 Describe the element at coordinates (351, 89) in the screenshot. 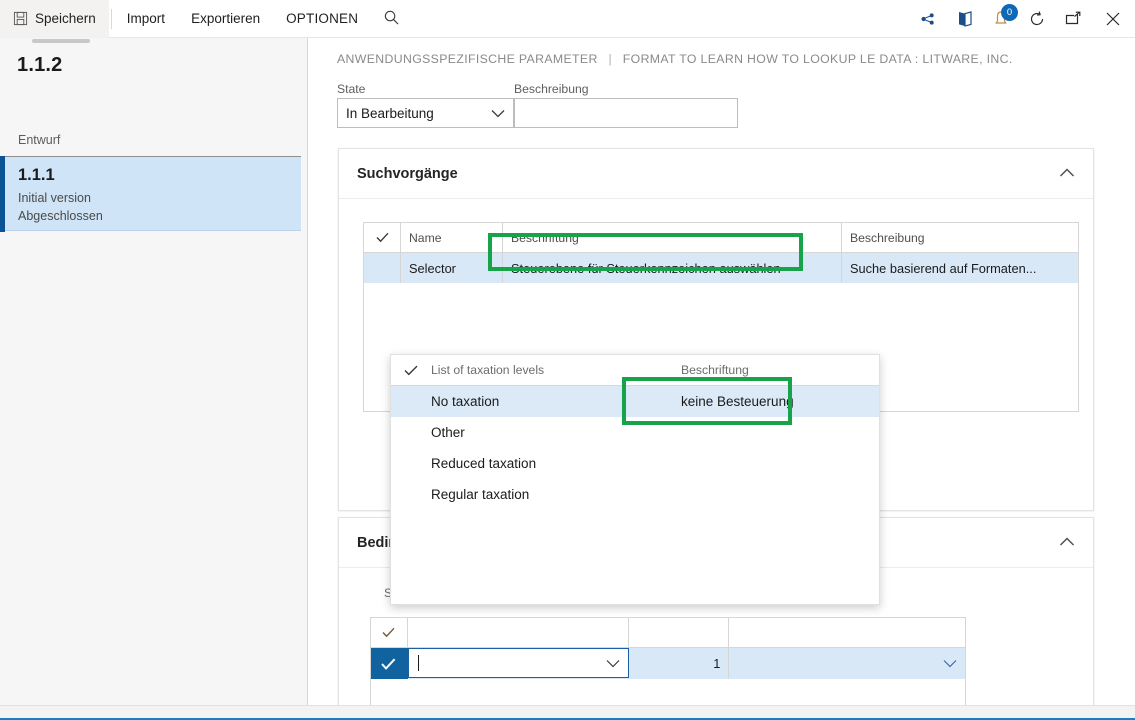

I see `state-label: State` at that location.